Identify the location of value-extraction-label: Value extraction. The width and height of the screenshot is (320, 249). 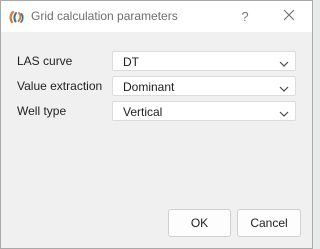
(60, 86).